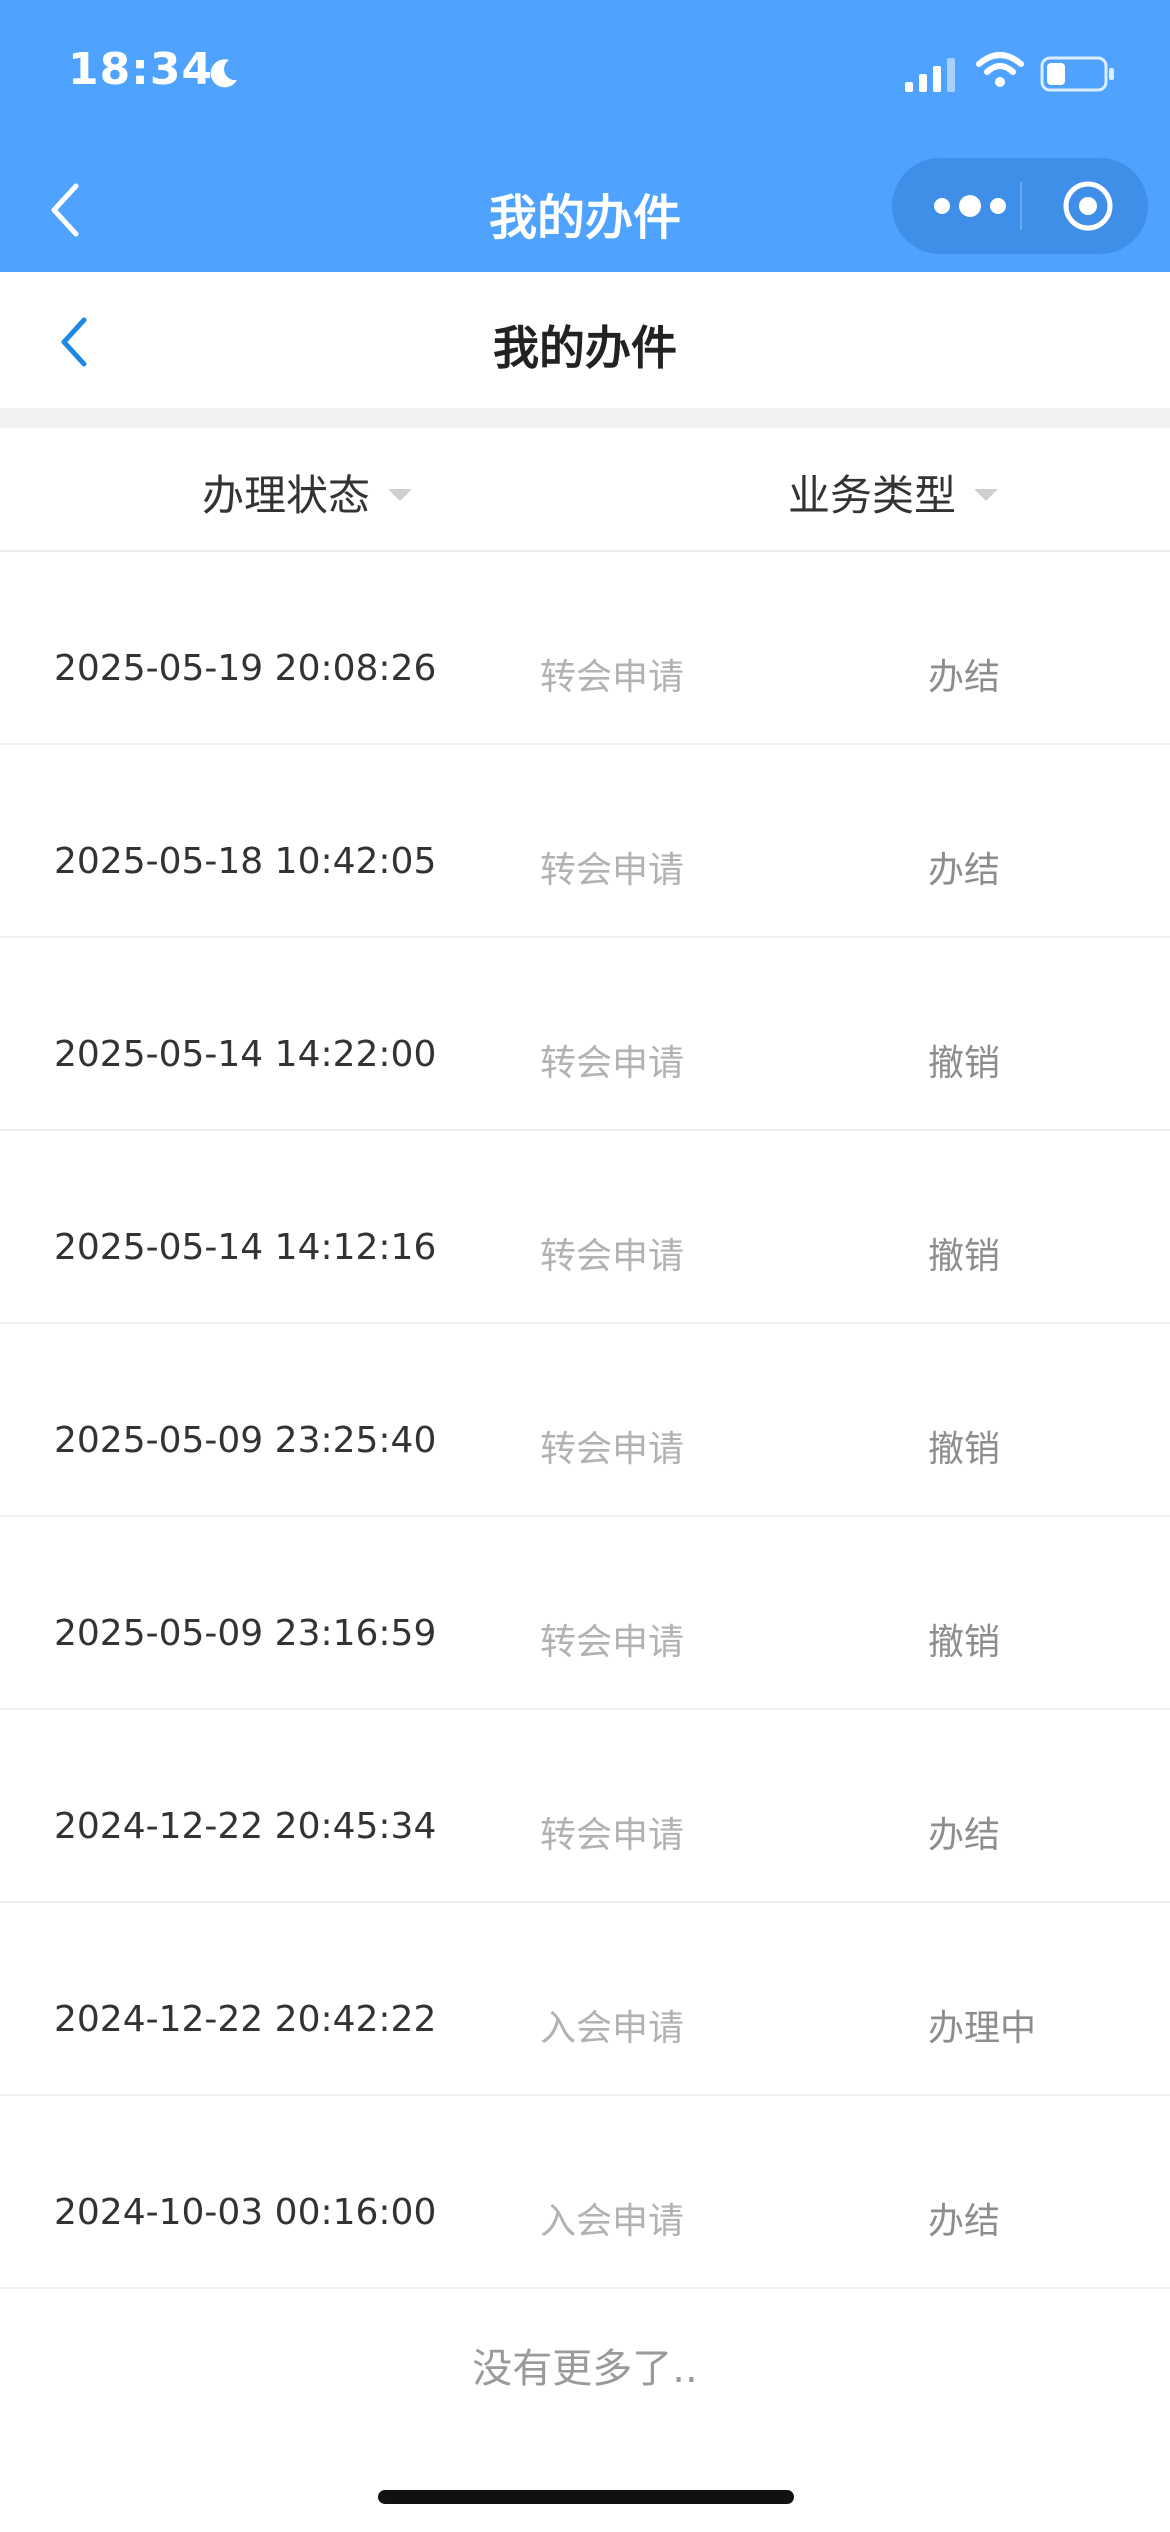 The image size is (1170, 2532). I want to click on item-date: 2025-05-09 23:25:40, so click(245, 1440).